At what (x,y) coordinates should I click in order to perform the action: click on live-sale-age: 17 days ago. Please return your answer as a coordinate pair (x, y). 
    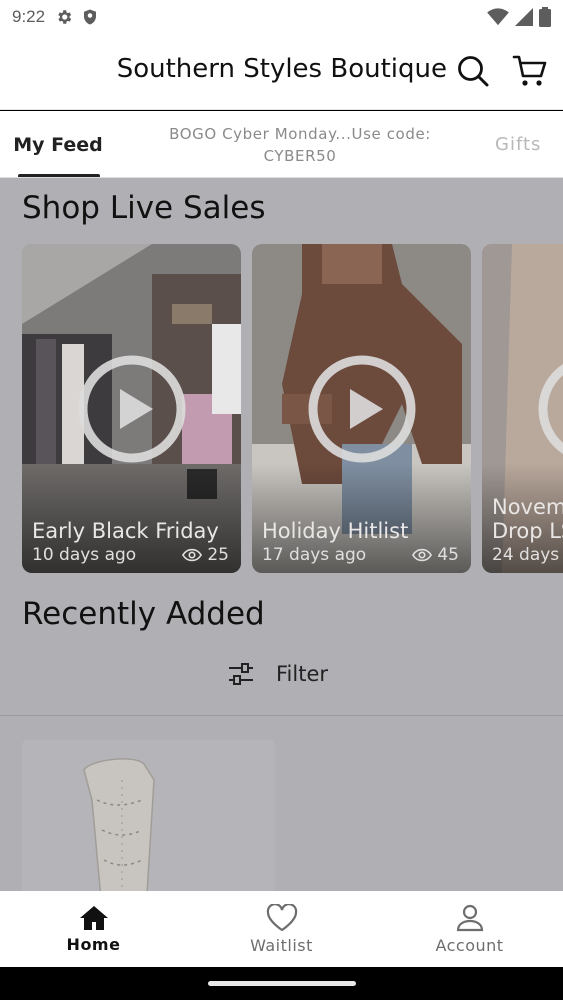
    Looking at the image, I should click on (314, 555).